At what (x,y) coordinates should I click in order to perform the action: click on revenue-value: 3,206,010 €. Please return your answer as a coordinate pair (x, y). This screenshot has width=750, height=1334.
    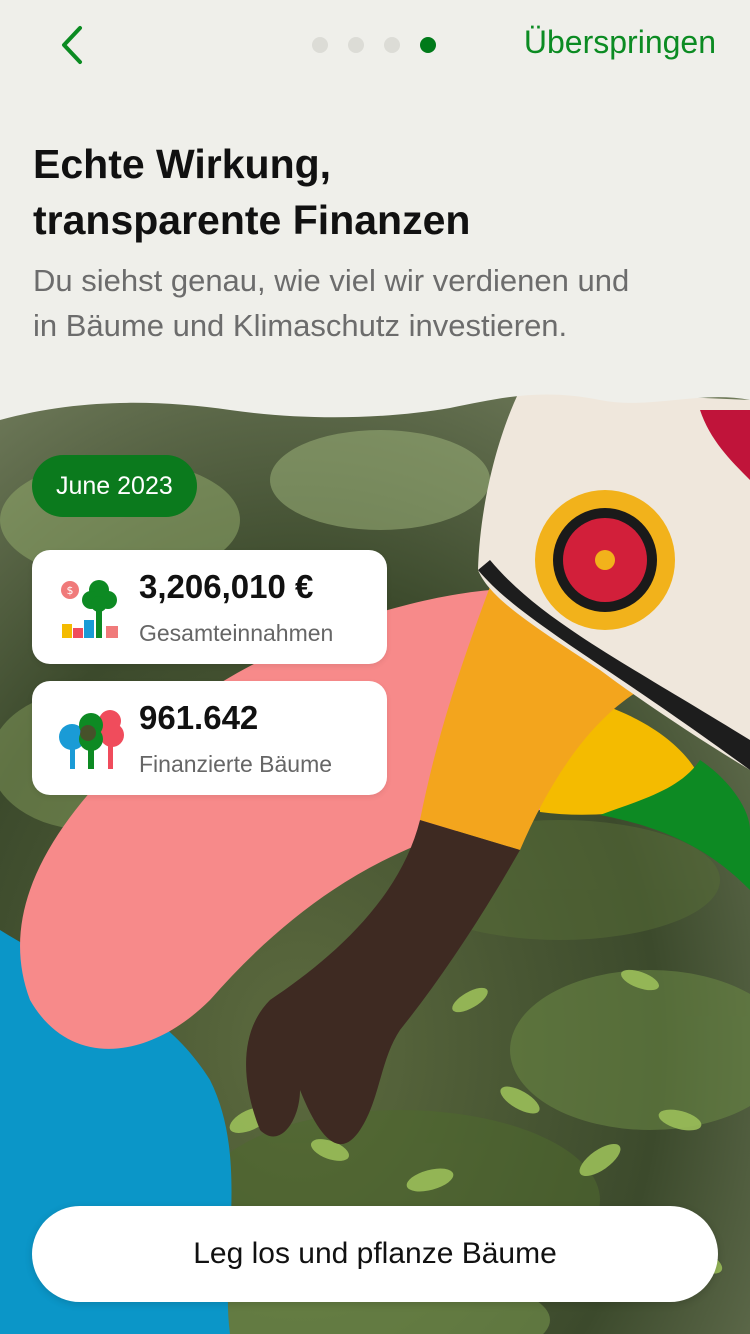
    Looking at the image, I should click on (226, 586).